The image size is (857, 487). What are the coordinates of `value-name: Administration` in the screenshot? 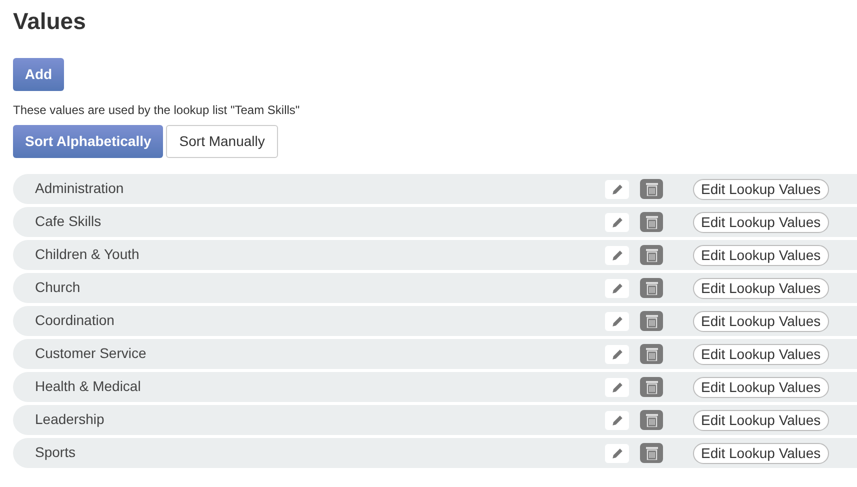 It's located at (79, 188).